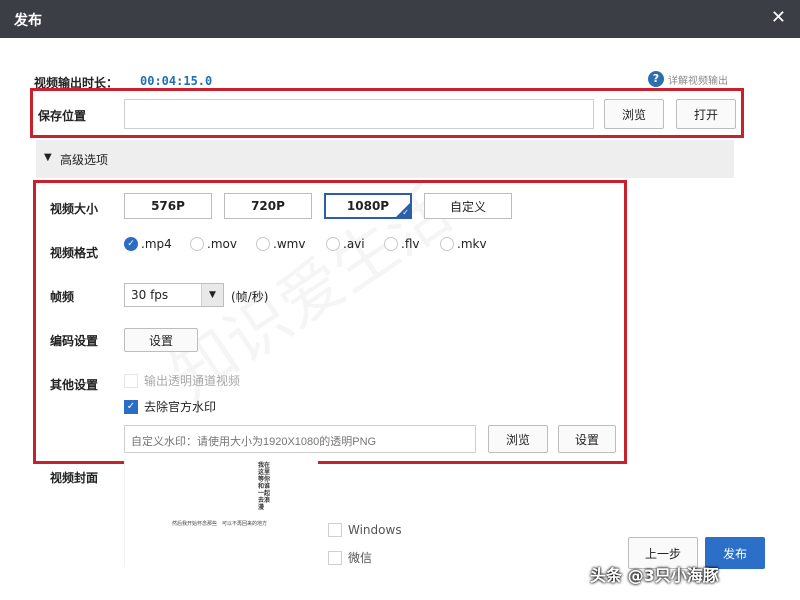 This screenshot has height=600, width=800. Describe the element at coordinates (634, 114) in the screenshot. I see `browse-button: 浏览` at that location.